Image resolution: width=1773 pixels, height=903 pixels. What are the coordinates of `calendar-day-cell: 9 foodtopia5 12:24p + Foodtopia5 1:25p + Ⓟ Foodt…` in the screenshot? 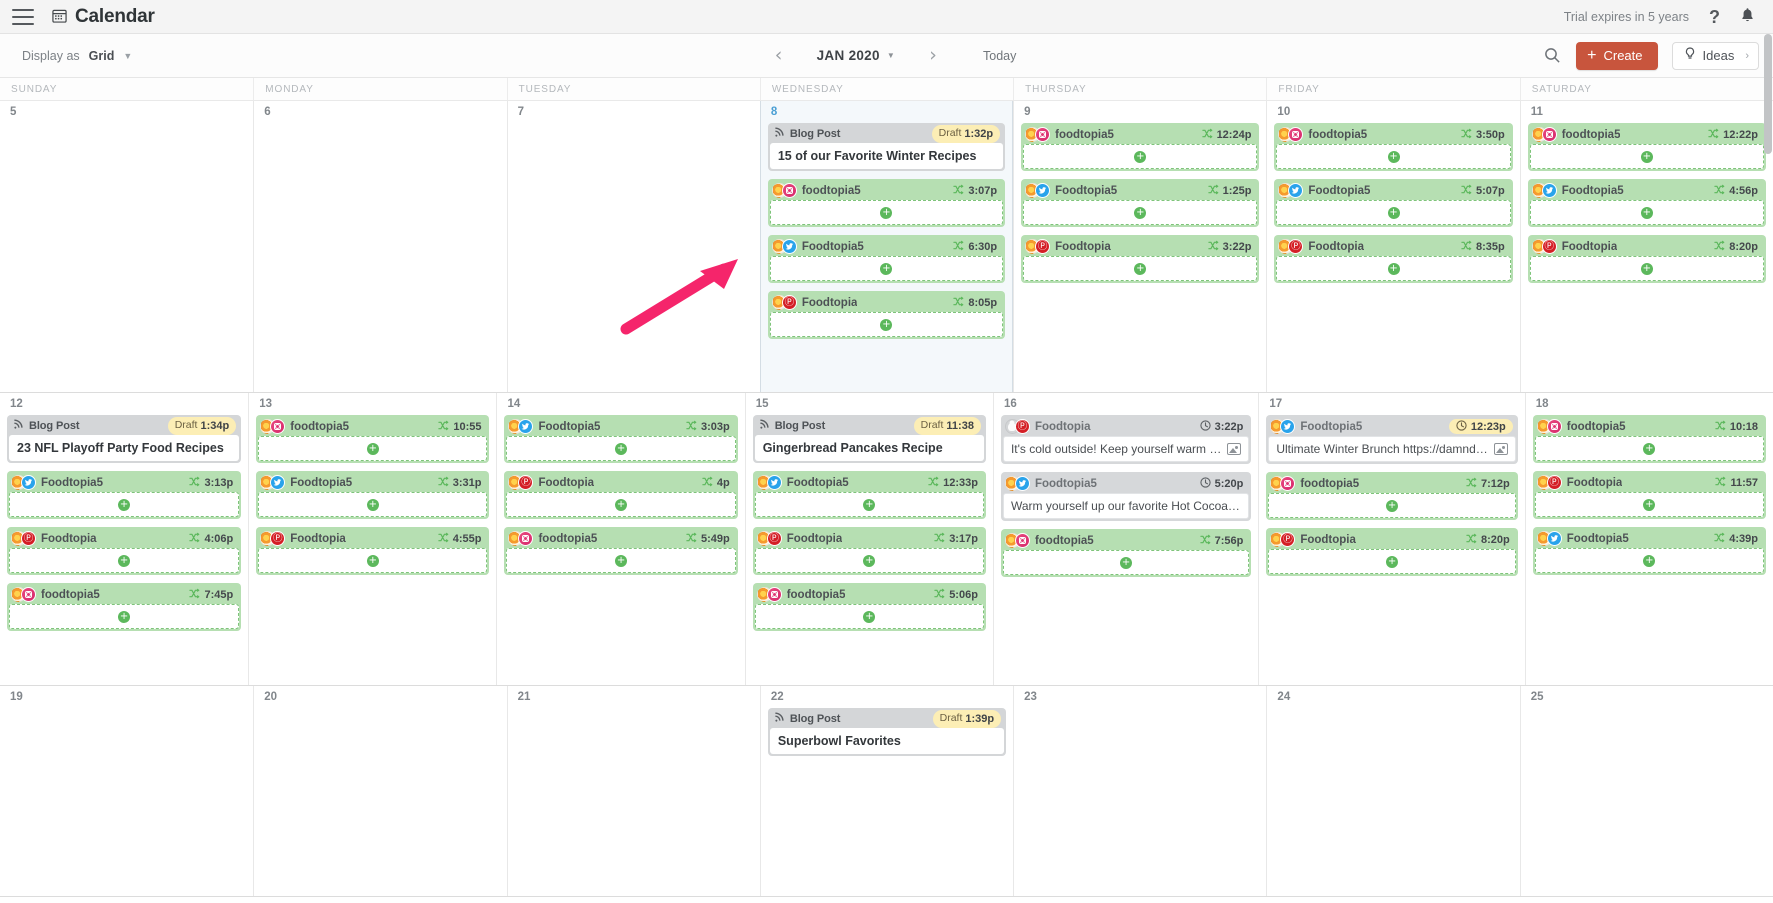 It's located at (1139, 246).